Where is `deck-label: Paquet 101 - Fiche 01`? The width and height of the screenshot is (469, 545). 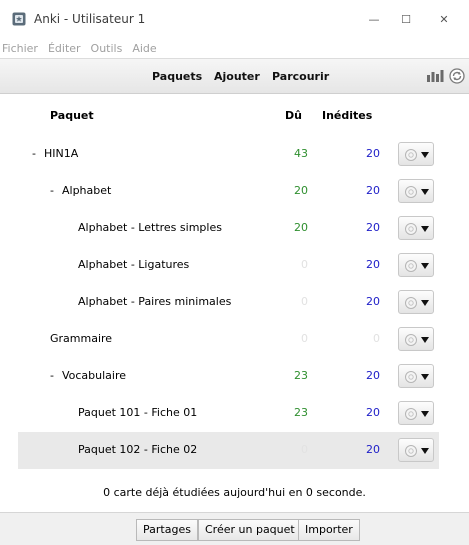 deck-label: Paquet 101 - Fiche 01 is located at coordinates (137, 412).